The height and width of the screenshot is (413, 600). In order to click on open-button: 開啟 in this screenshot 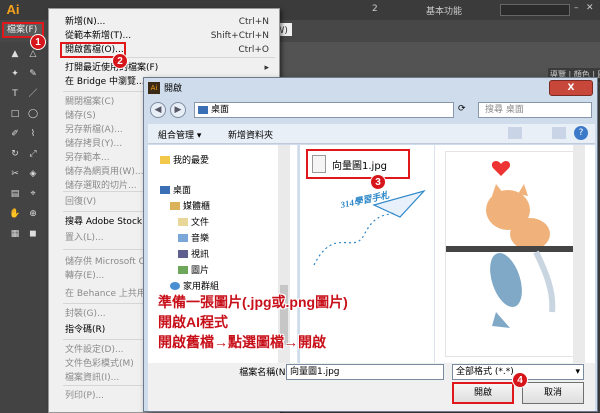, I will do `click(483, 393)`.